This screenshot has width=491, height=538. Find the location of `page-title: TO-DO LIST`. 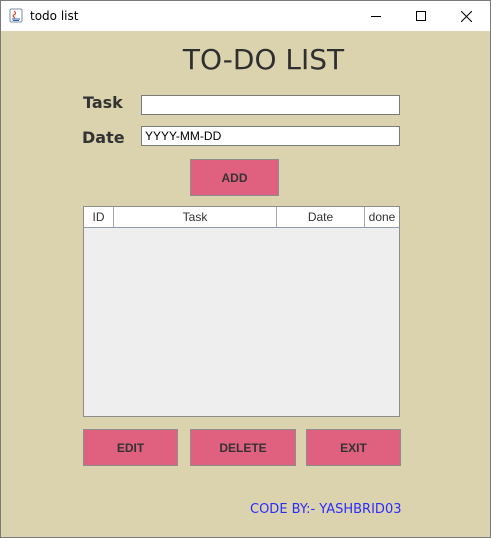

page-title: TO-DO LIST is located at coordinates (263, 59).